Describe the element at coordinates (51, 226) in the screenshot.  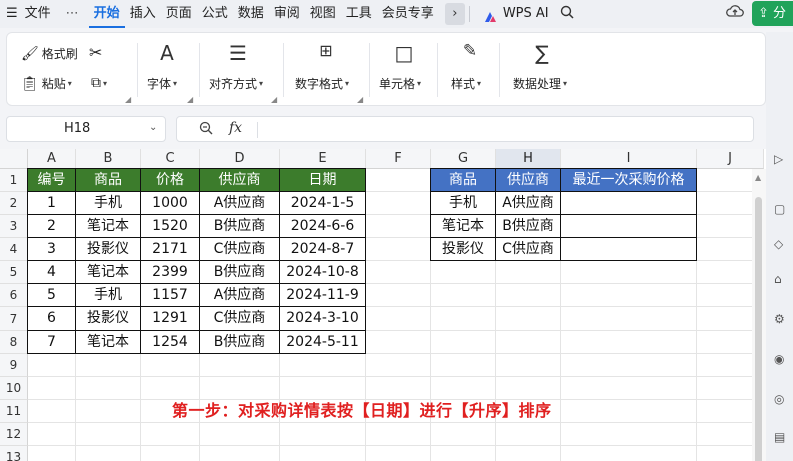
I see `purchase-table-cell: 2` at that location.